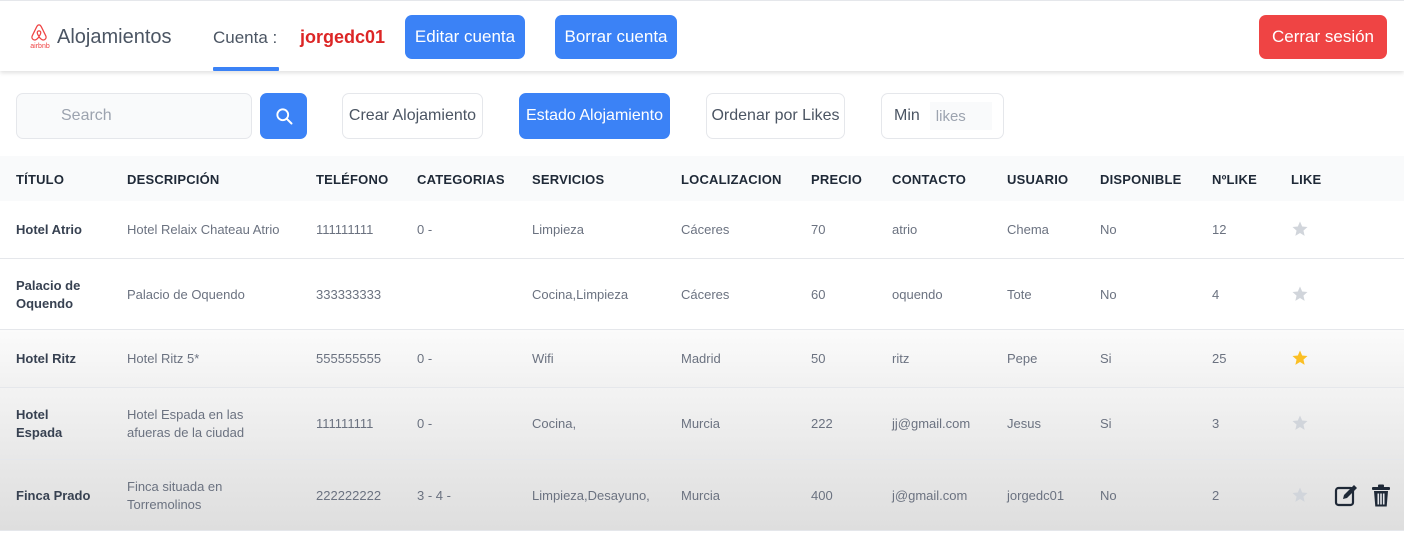  I want to click on cell-like-count: 25, so click(1219, 359).